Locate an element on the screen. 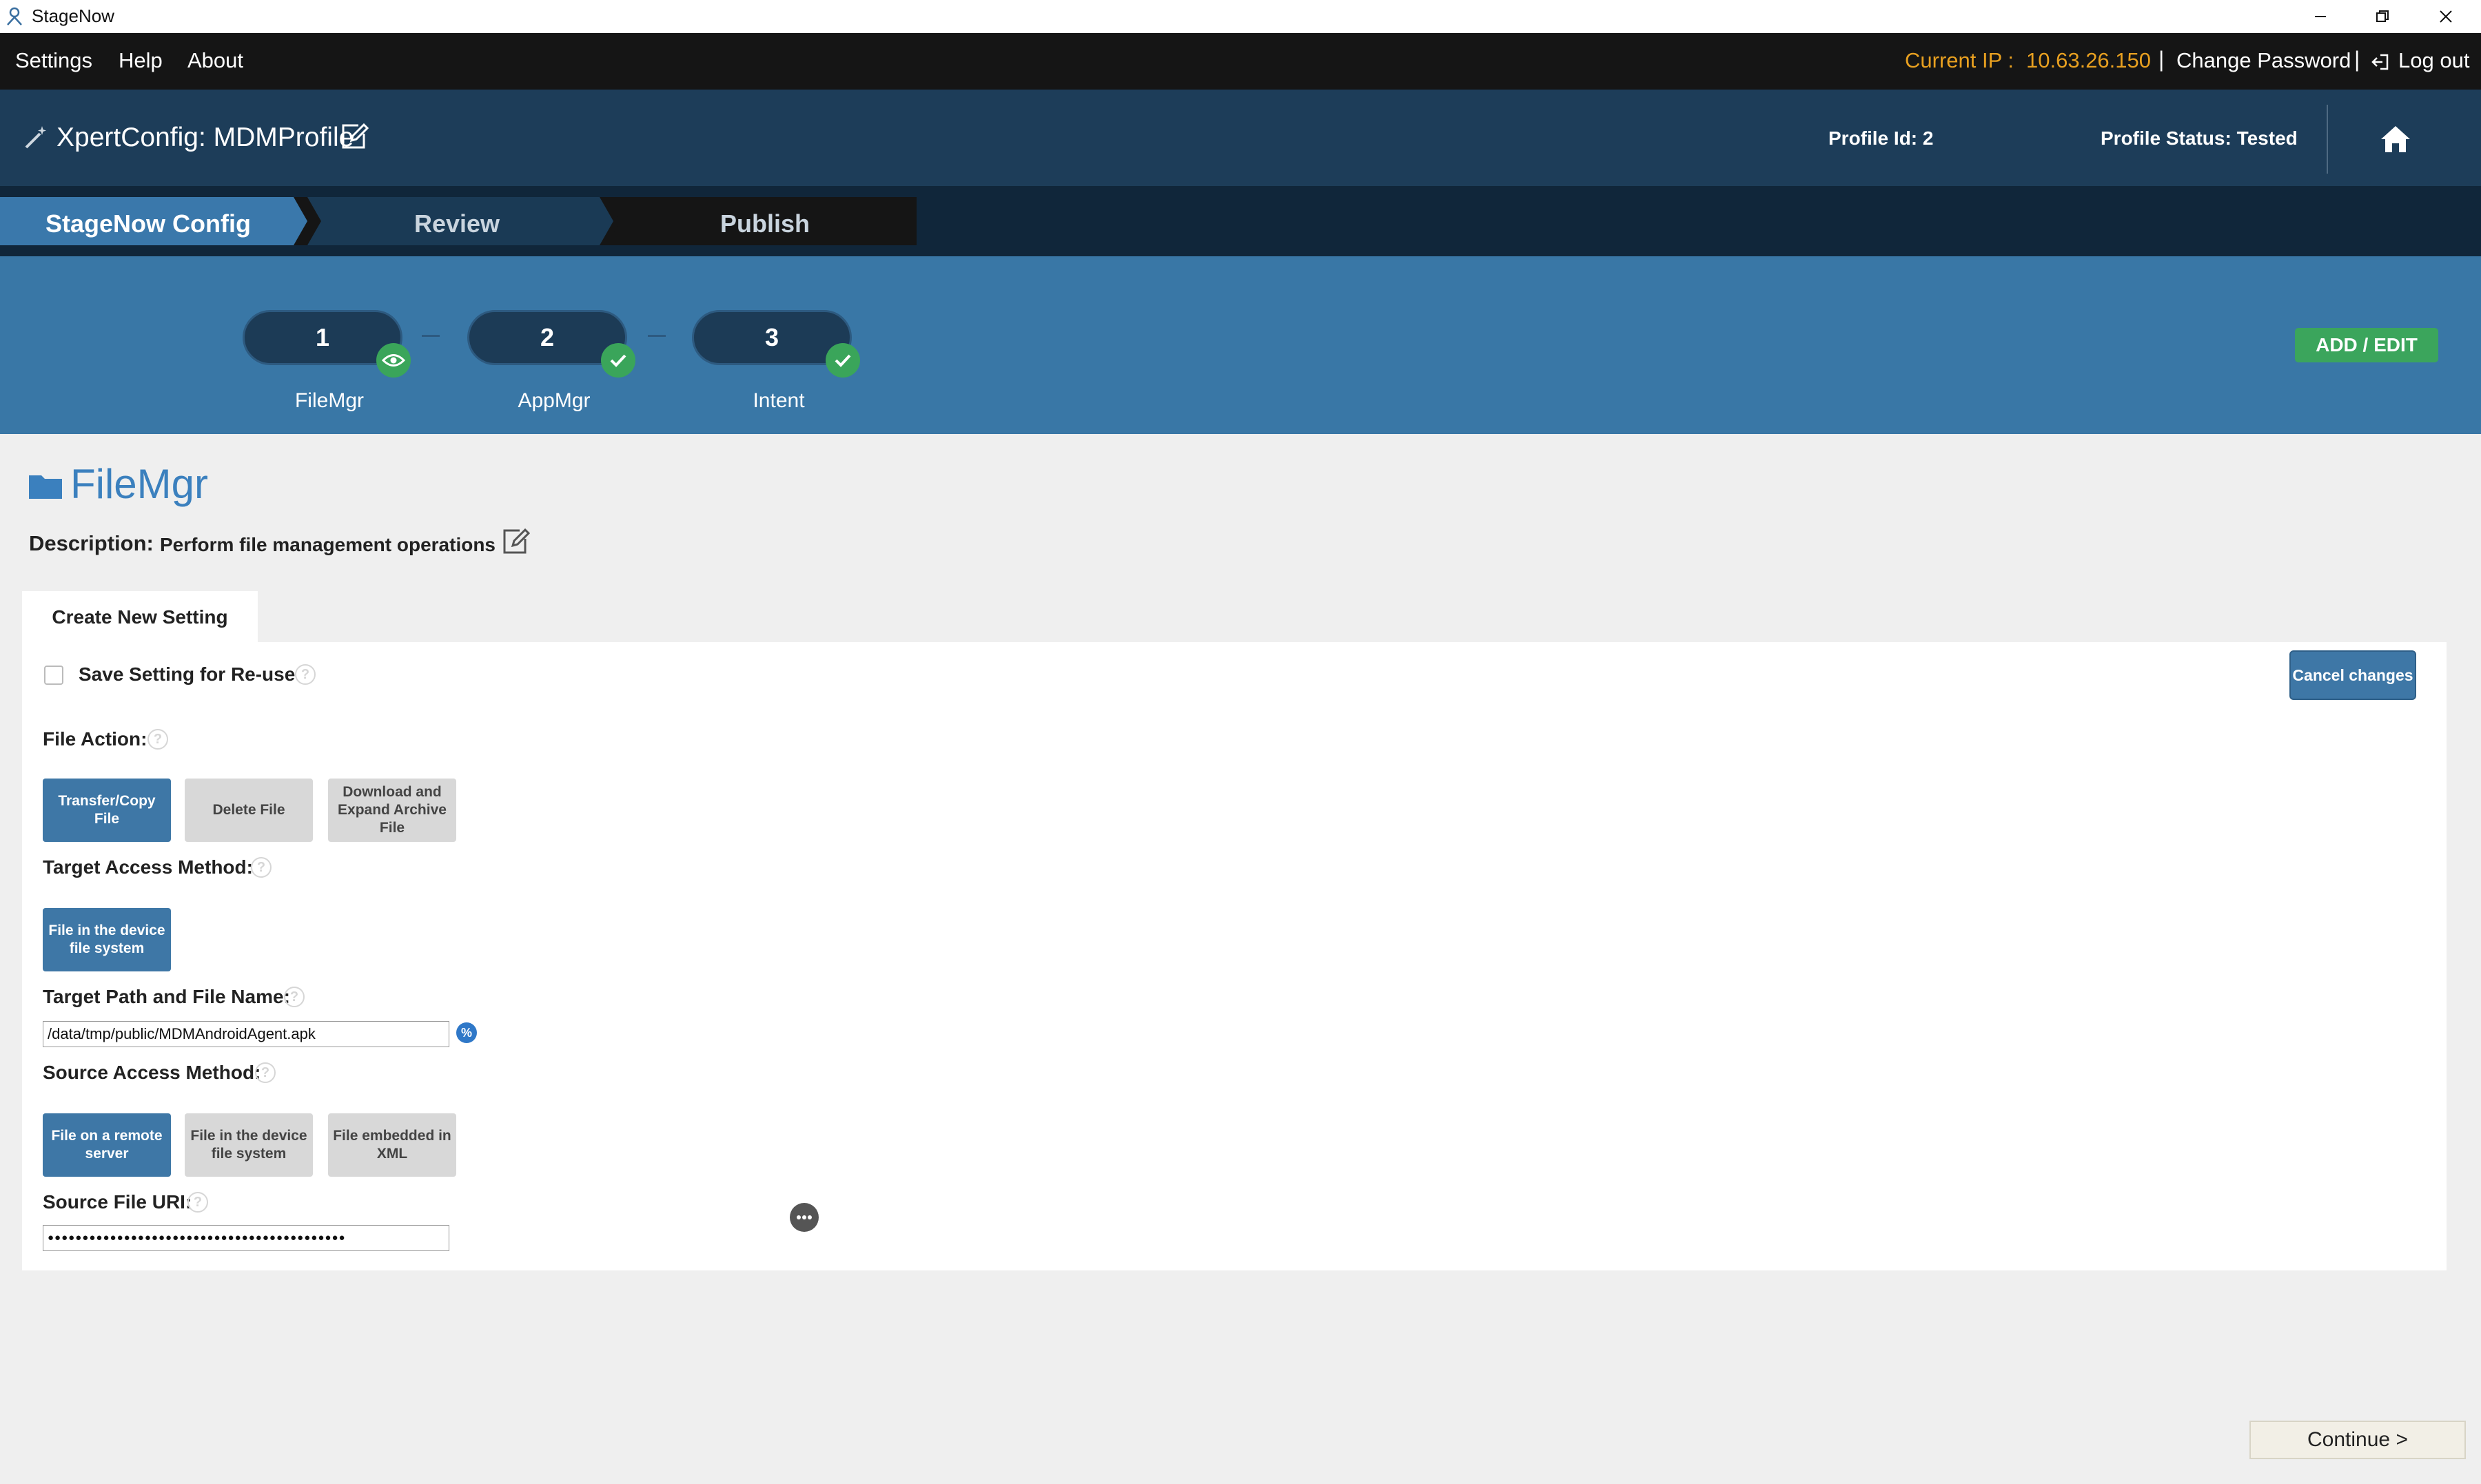  continue-button: Continue > is located at coordinates (2357, 1440).